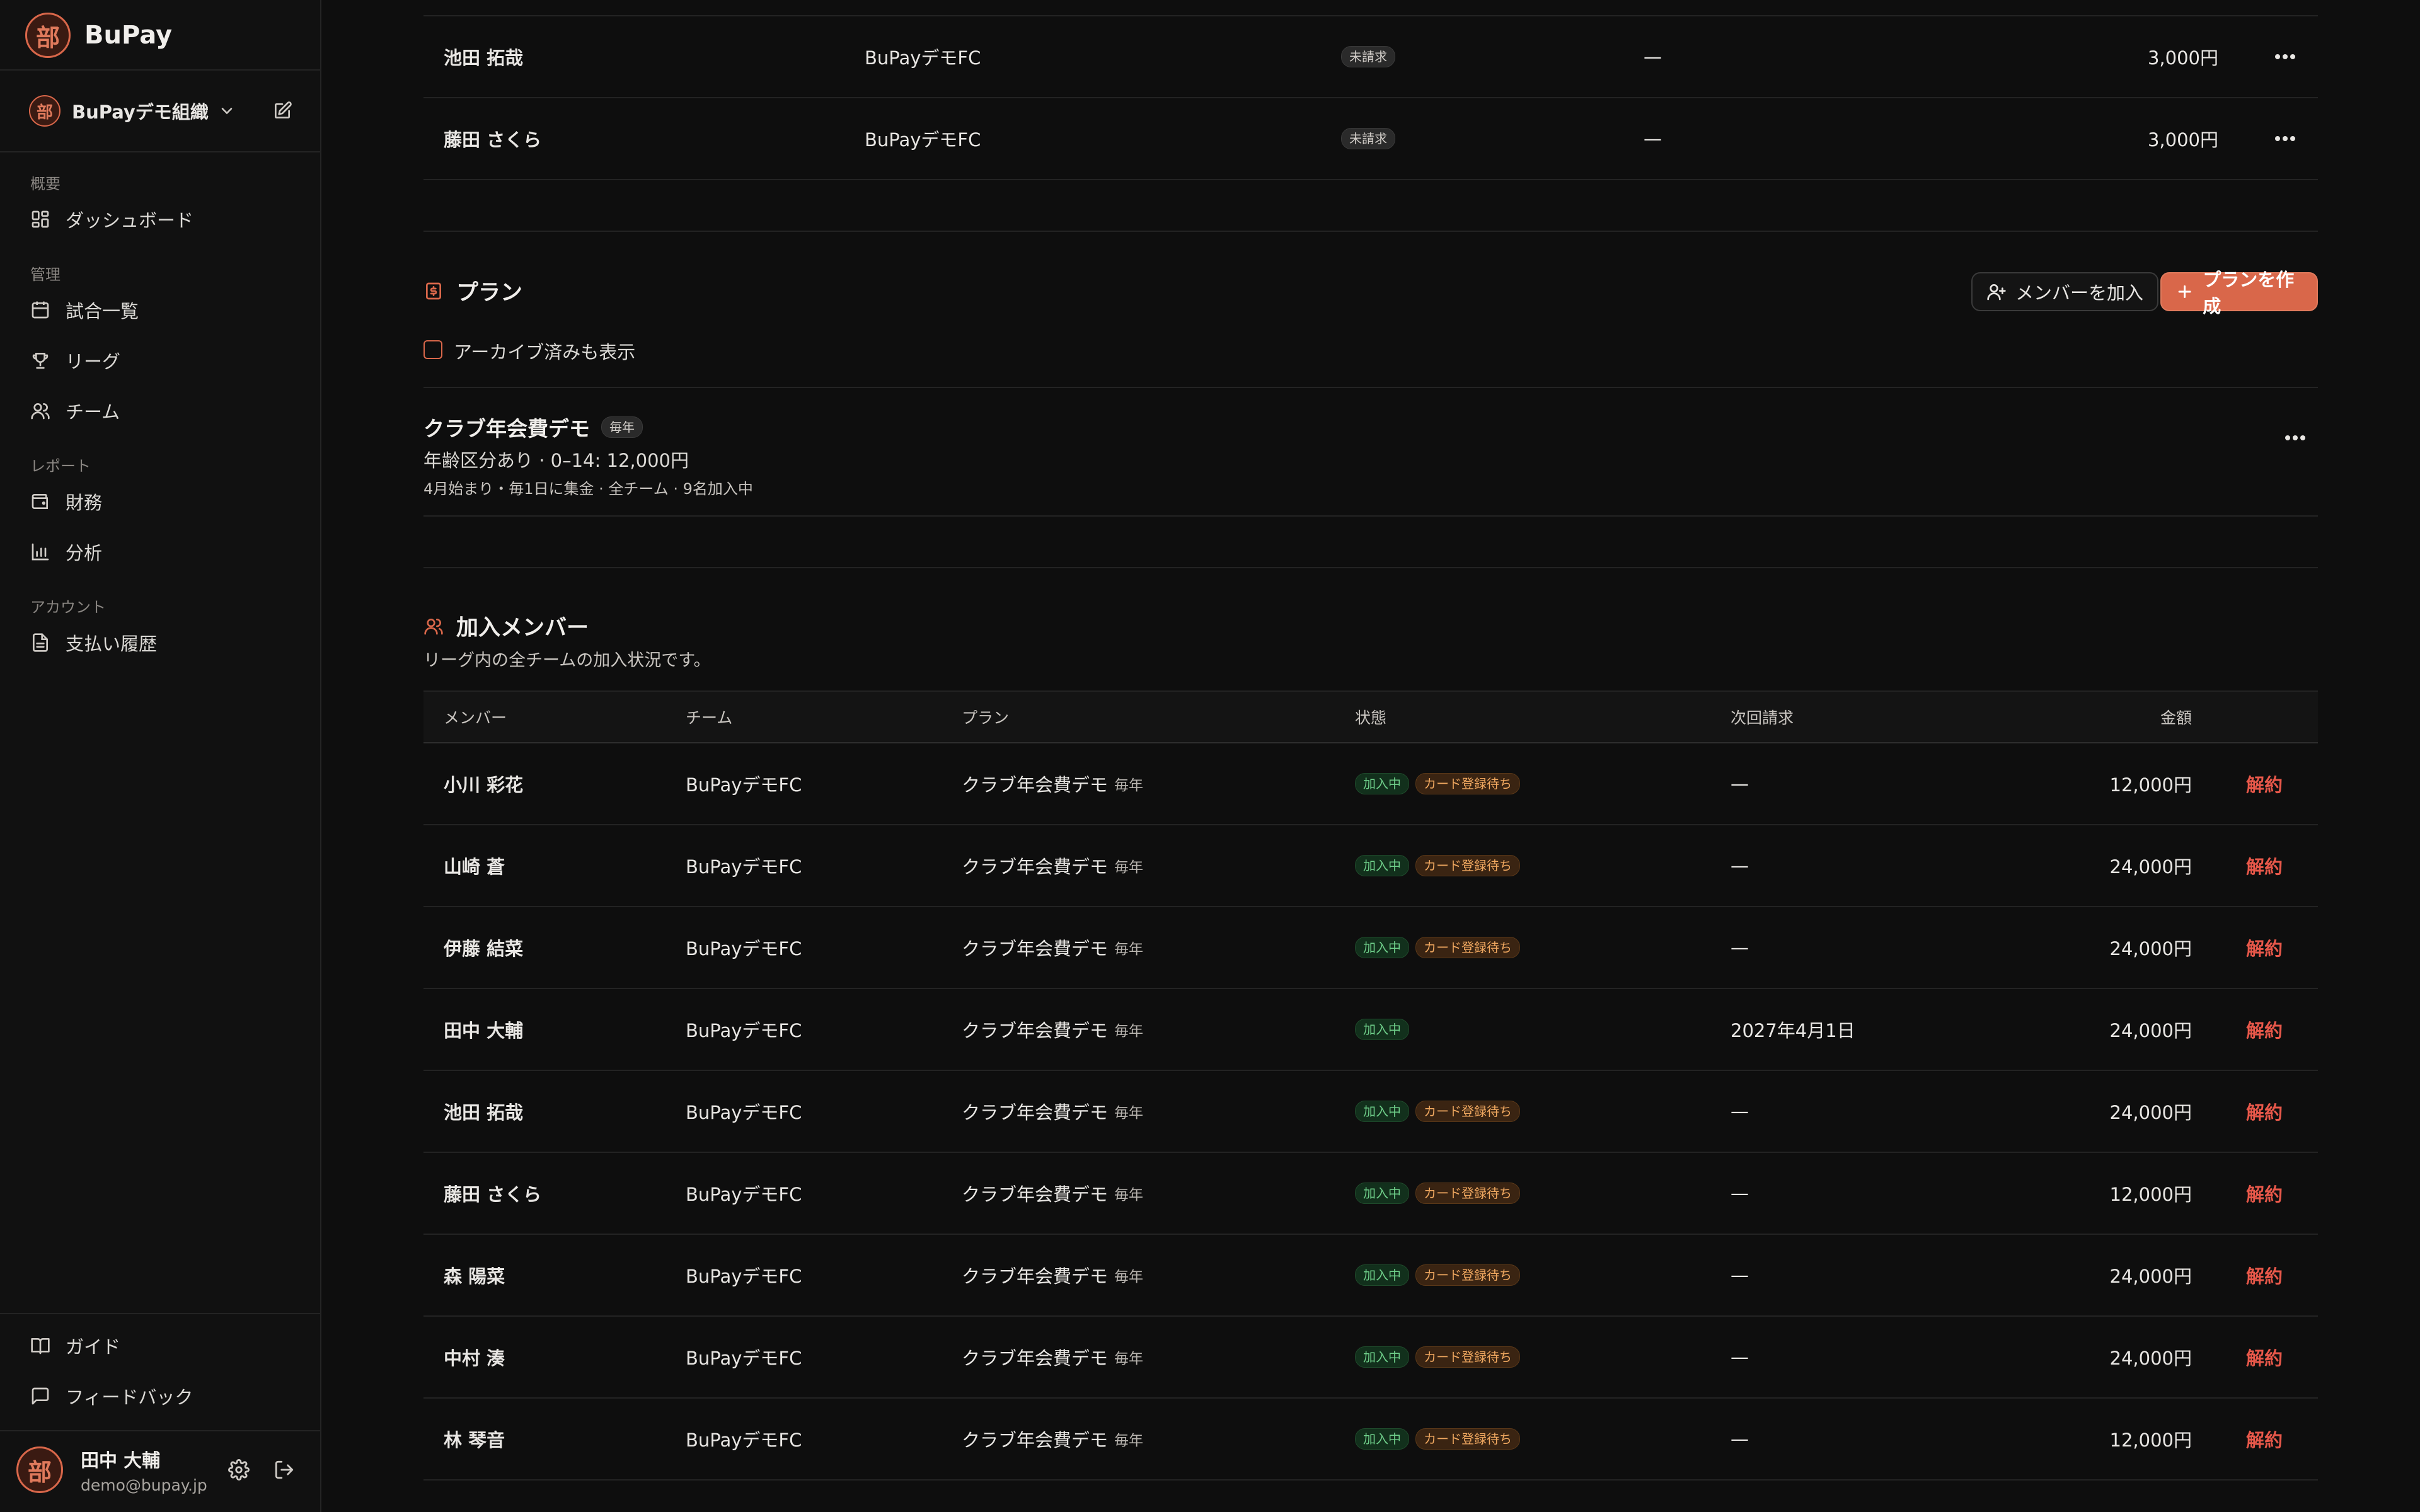 This screenshot has width=2420, height=1512. Describe the element at coordinates (2239, 293) in the screenshot. I see `create-plan-button: プランを作成` at that location.